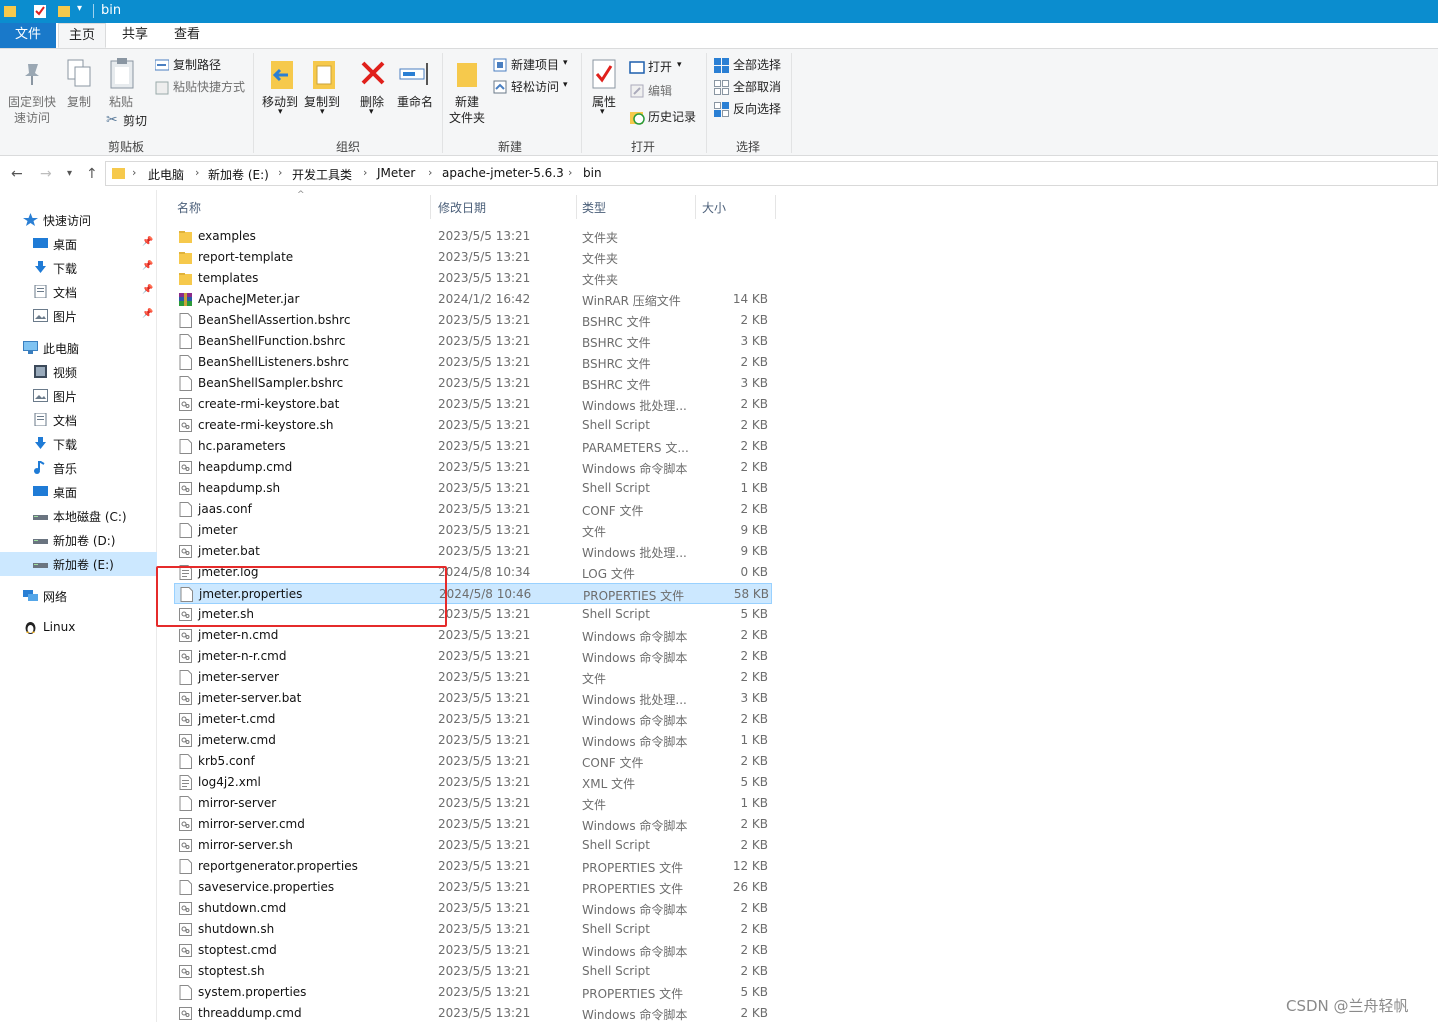 This screenshot has height=1024, width=1438. What do you see at coordinates (78, 540) in the screenshot?
I see `sidebar-item: 新加卷 (D:)` at bounding box center [78, 540].